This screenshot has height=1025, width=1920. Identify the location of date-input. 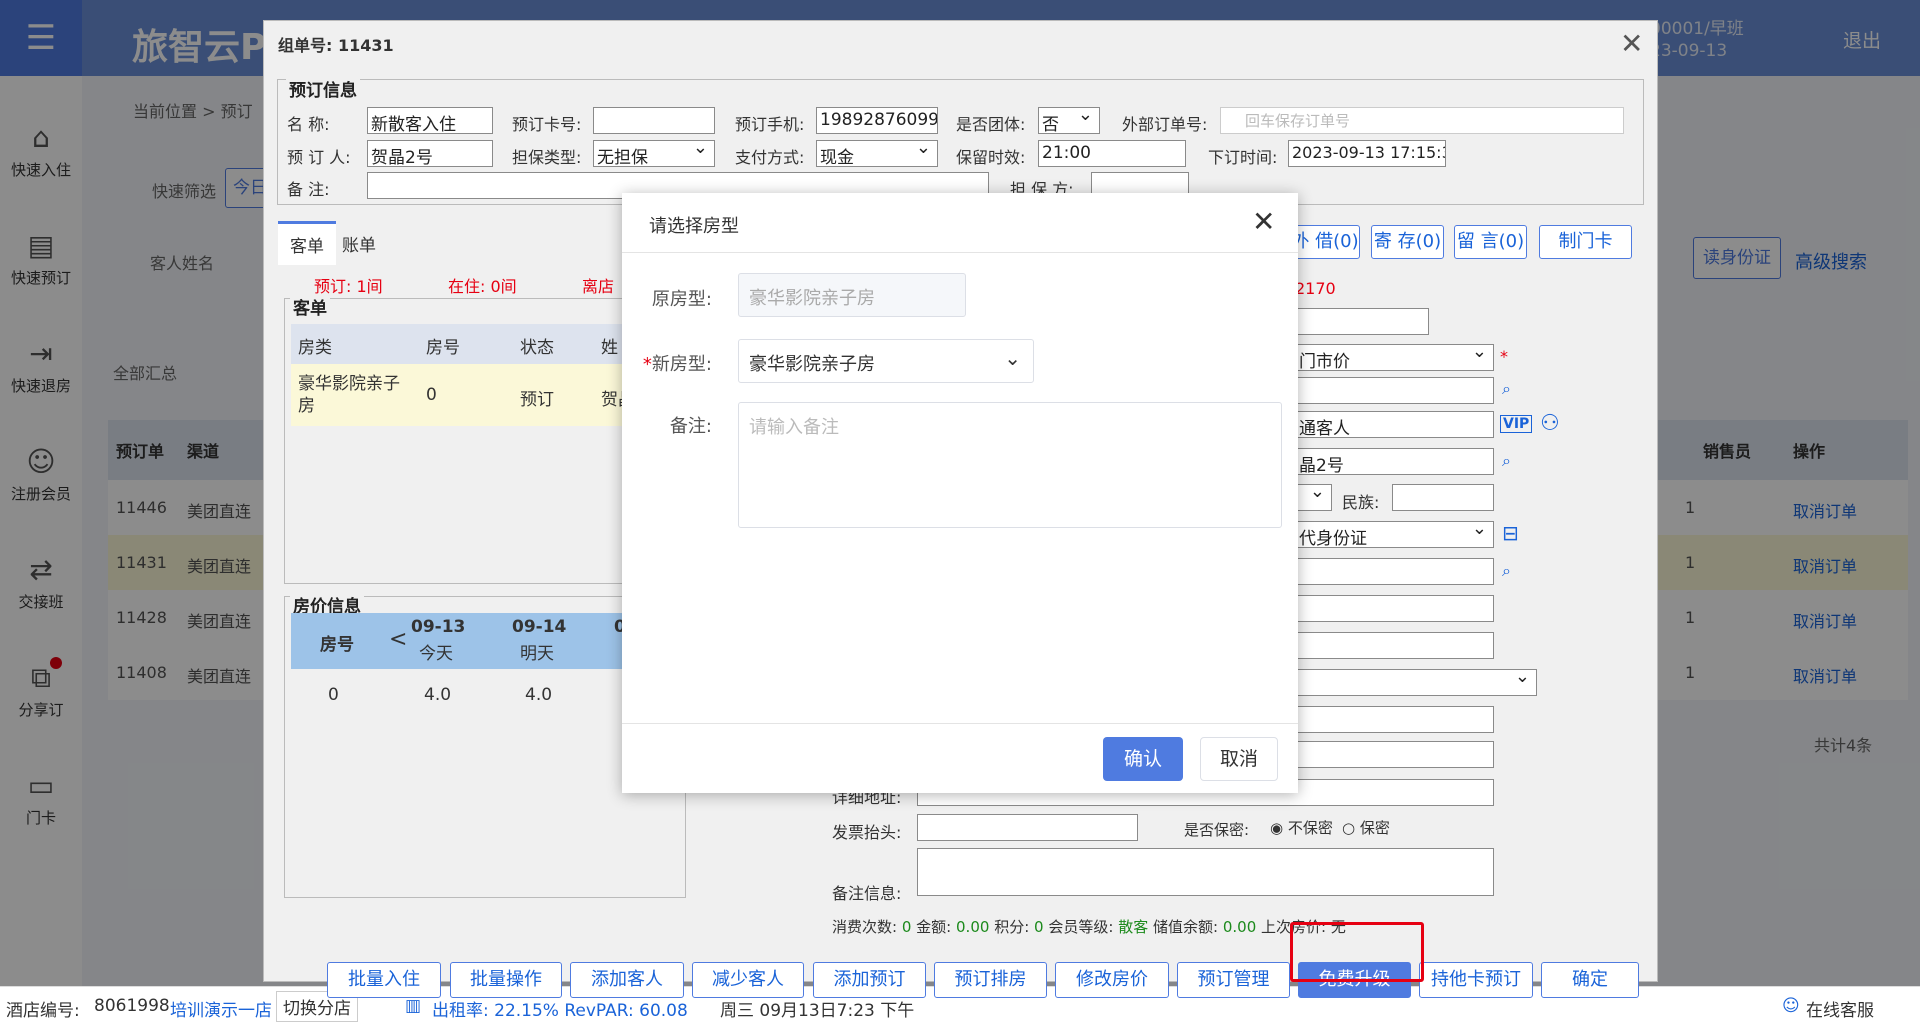
(1394, 608).